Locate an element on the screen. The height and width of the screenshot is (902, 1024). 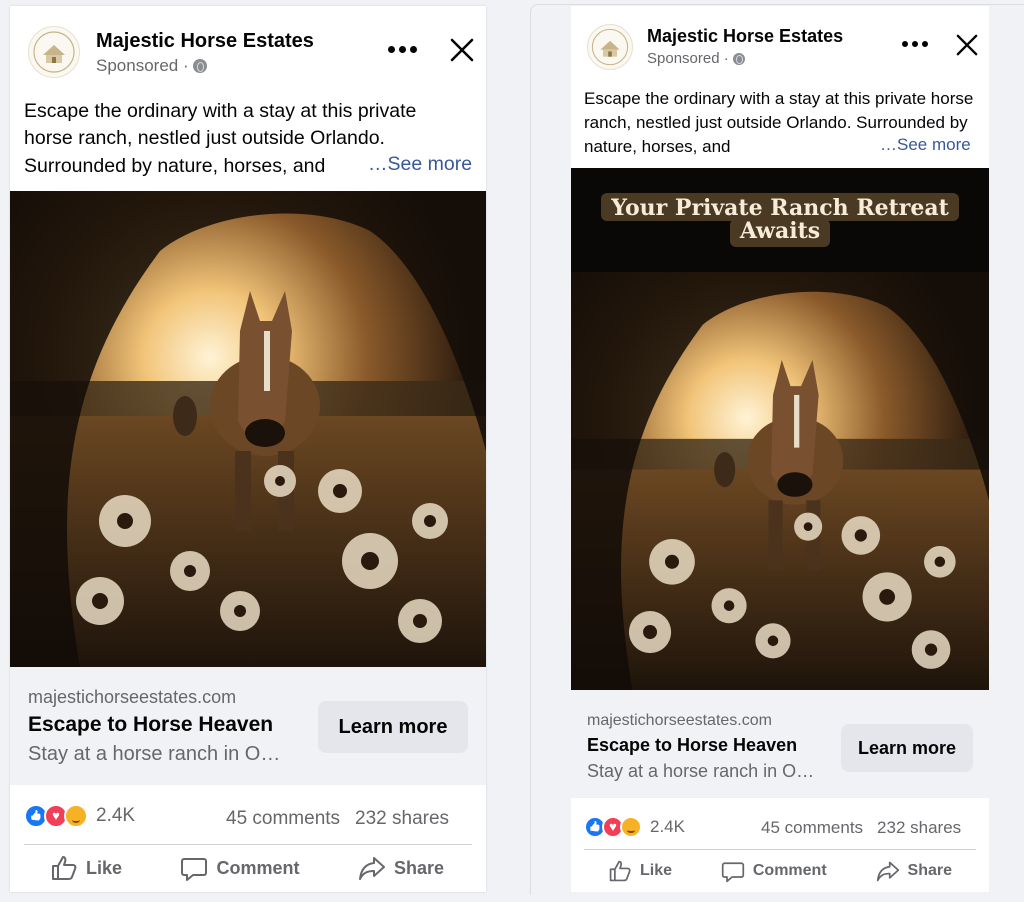
image-banner: Your Private Ranch Retreat Awaits is located at coordinates (780, 220).